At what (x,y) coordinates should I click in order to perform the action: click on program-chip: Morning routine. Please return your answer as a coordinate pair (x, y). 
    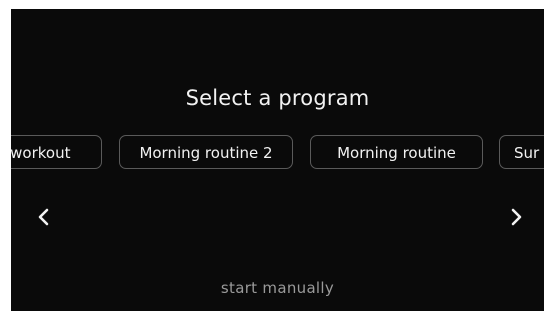
    Looking at the image, I should click on (396, 152).